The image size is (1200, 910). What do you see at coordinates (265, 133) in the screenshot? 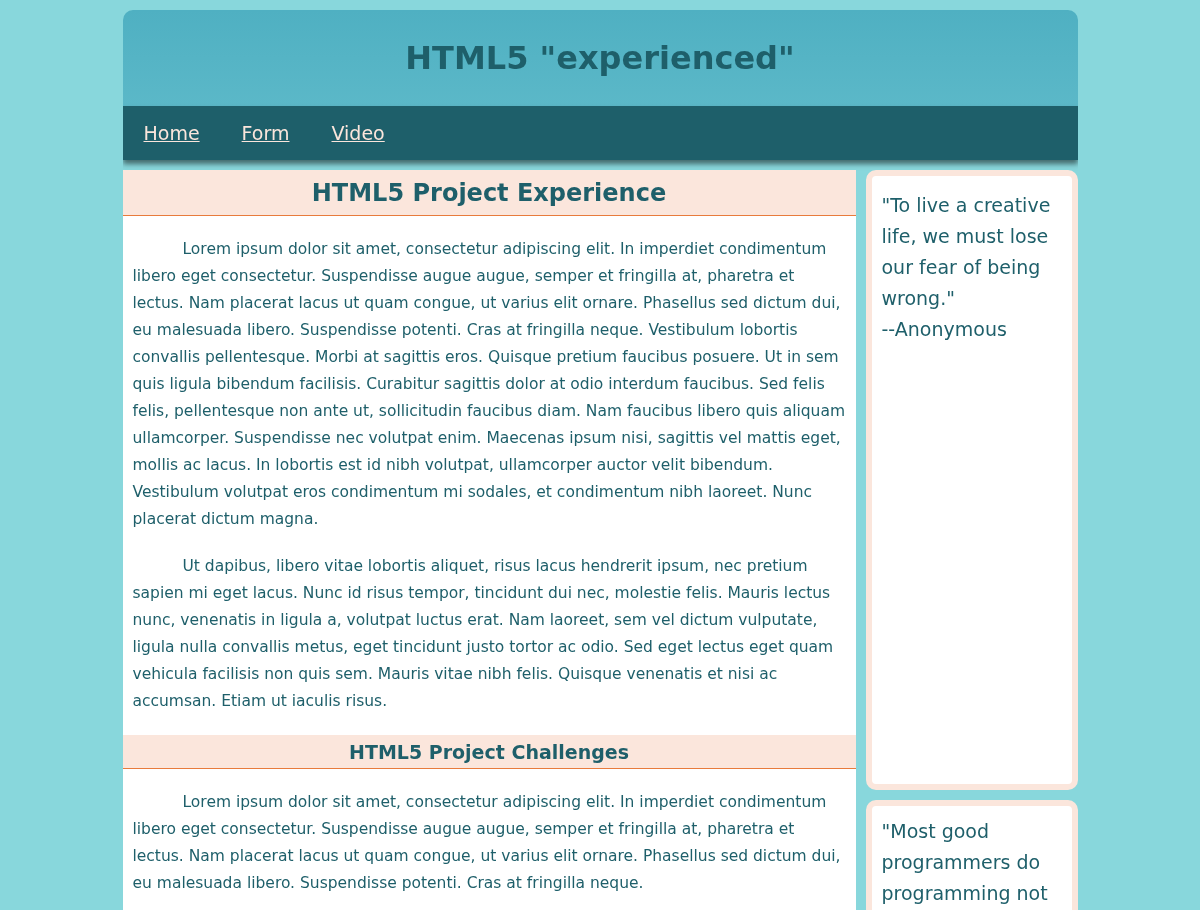
I see `nav-link: Form` at bounding box center [265, 133].